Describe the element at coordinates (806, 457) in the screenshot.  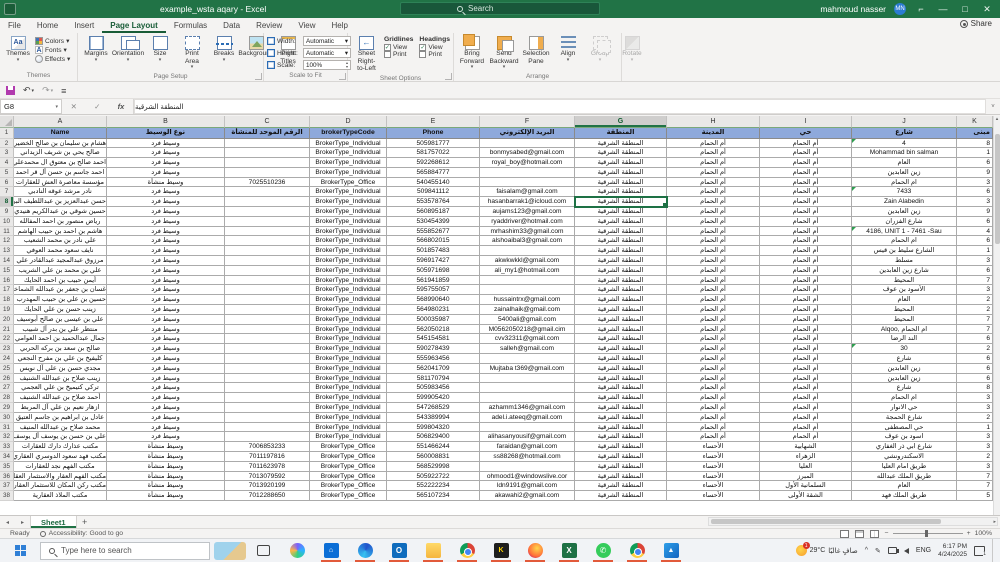
I see `cell: الزهراء` at that location.